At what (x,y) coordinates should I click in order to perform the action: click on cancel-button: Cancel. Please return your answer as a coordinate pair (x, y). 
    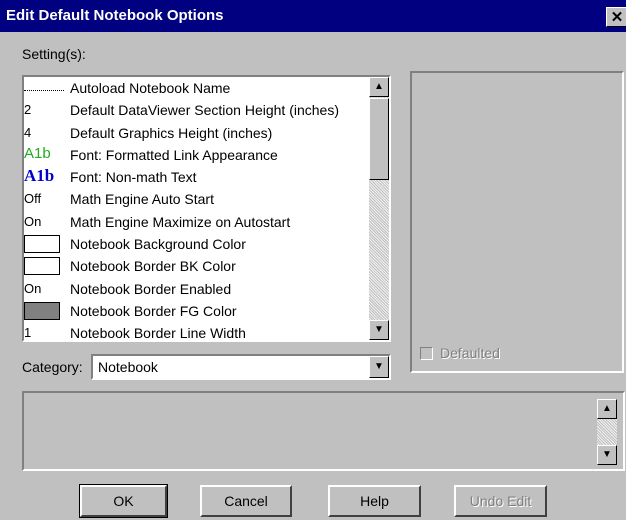
    Looking at the image, I should click on (246, 501).